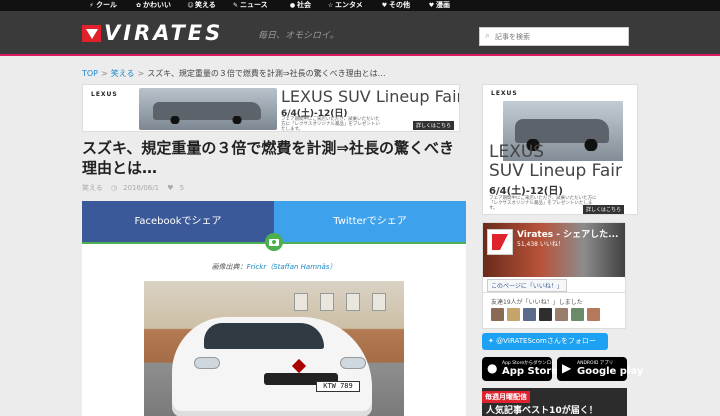 The height and width of the screenshot is (416, 720). What do you see at coordinates (506, 397) in the screenshot?
I see `newsletter-tag: 毎週月曜配信` at bounding box center [506, 397].